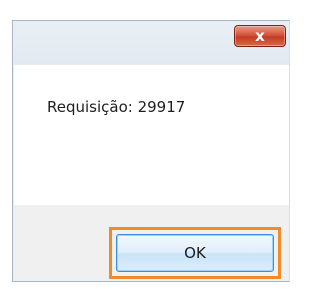 Image resolution: width=320 pixels, height=289 pixels. I want to click on ok-button-highlight: OK, so click(195, 253).